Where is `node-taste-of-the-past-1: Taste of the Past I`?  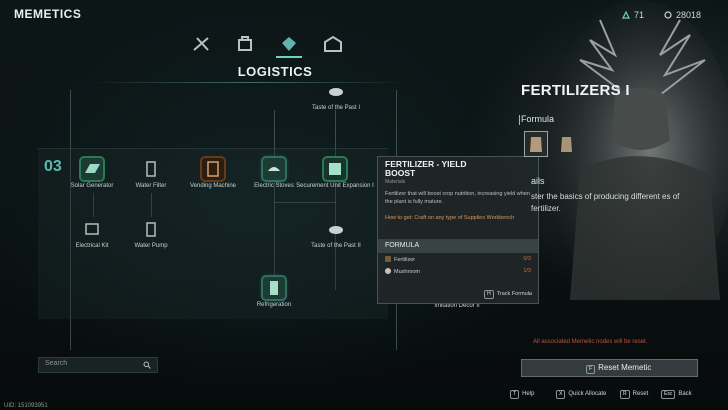 node-taste-of-the-past-1: Taste of the Past I is located at coordinates (336, 96).